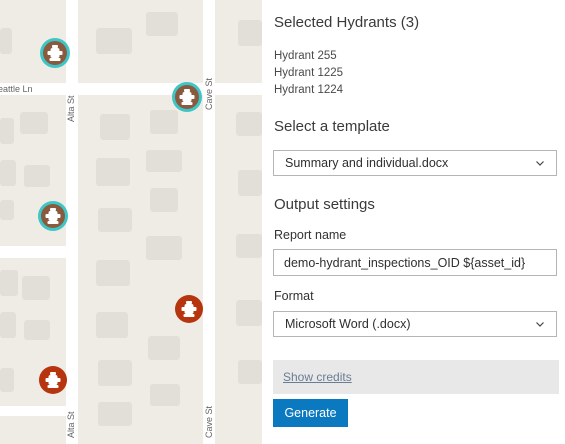  Describe the element at coordinates (332, 126) in the screenshot. I see `template-heading: Select a template` at that location.